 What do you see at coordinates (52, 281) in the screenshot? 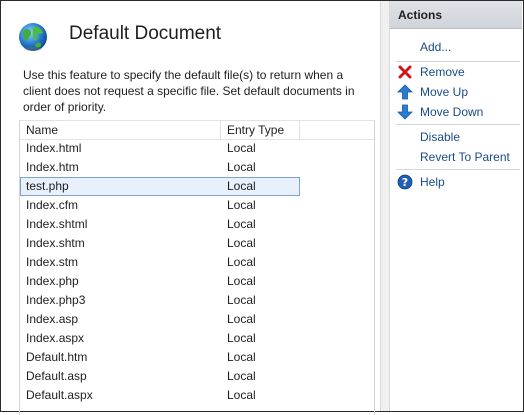
I see `row-name: Index.php` at bounding box center [52, 281].